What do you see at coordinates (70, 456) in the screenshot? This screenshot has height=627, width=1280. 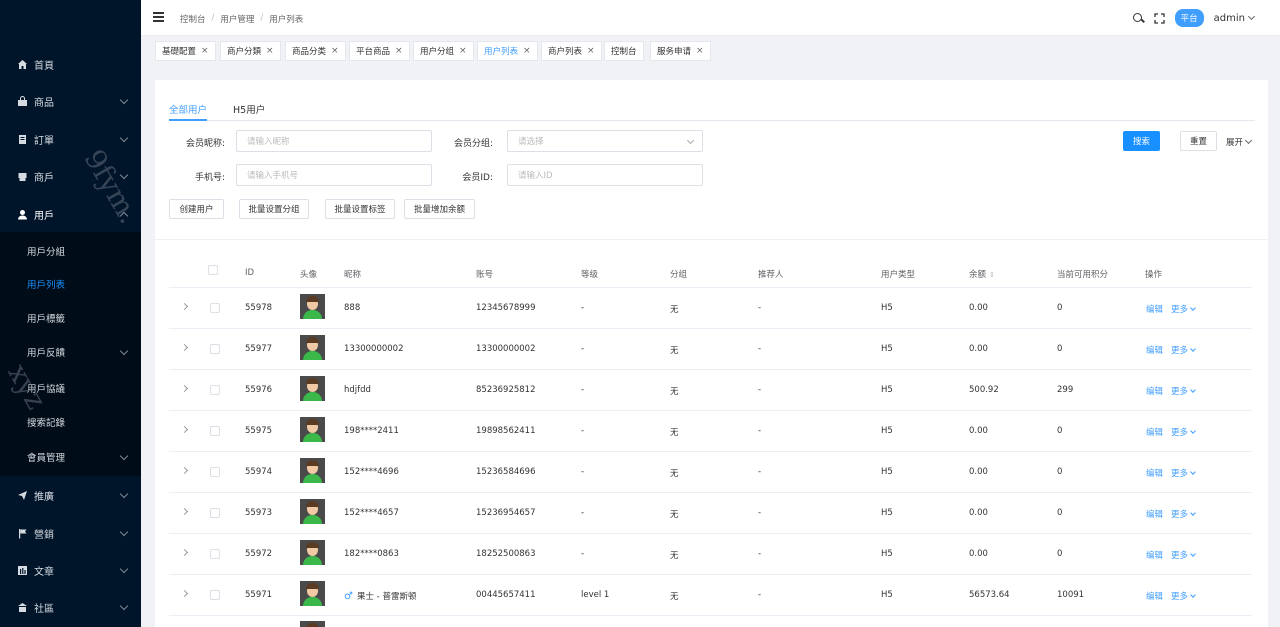 I see `sidebar-subitem-member-management: 會員管理` at bounding box center [70, 456].